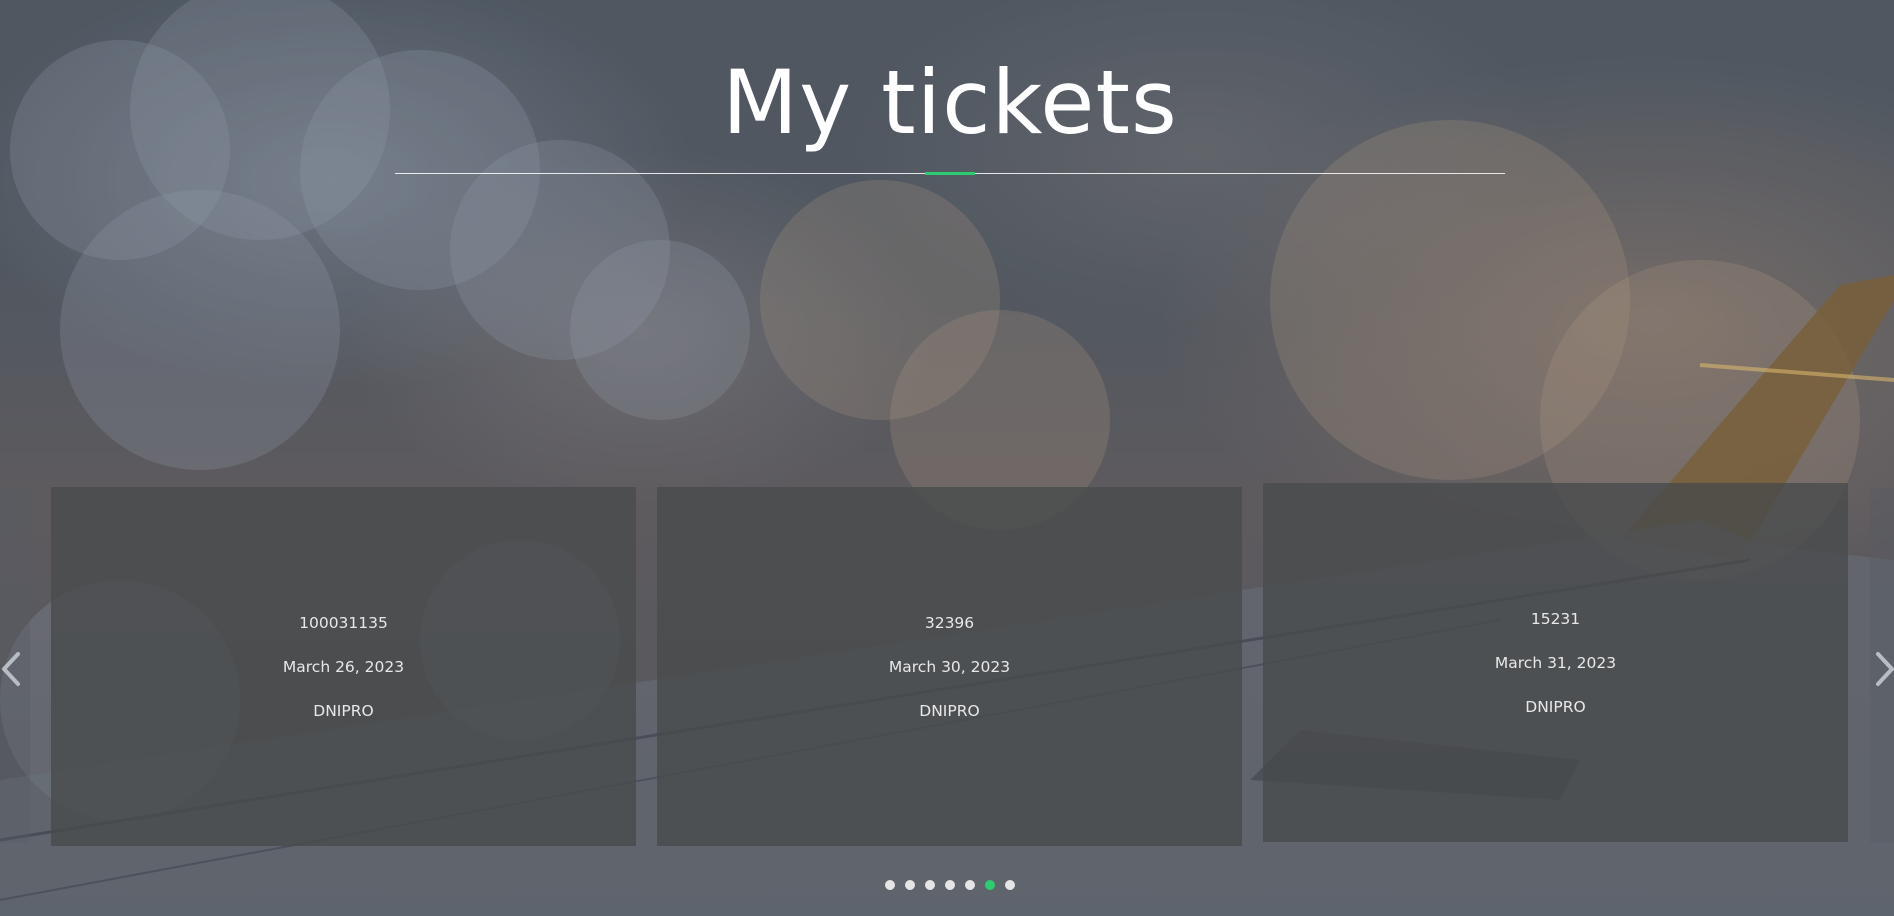 The height and width of the screenshot is (916, 1894). I want to click on ticket-date: March 30, 2023, so click(949, 666).